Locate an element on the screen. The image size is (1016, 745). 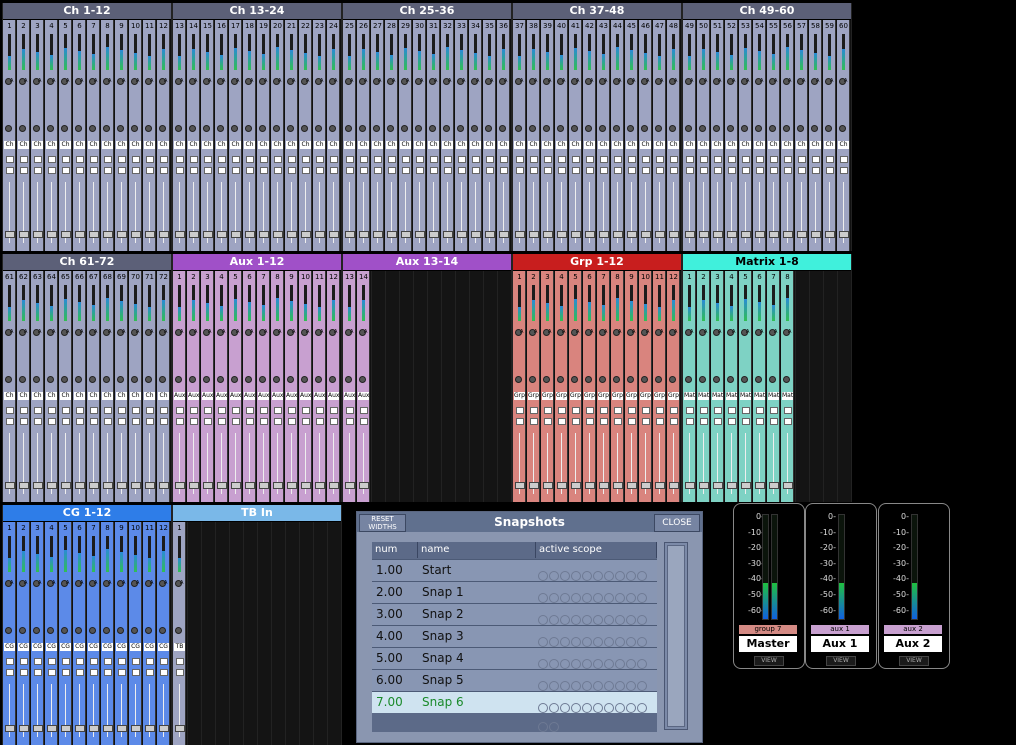
channel-strip: 5 A Aux is located at coordinates (235, 386).